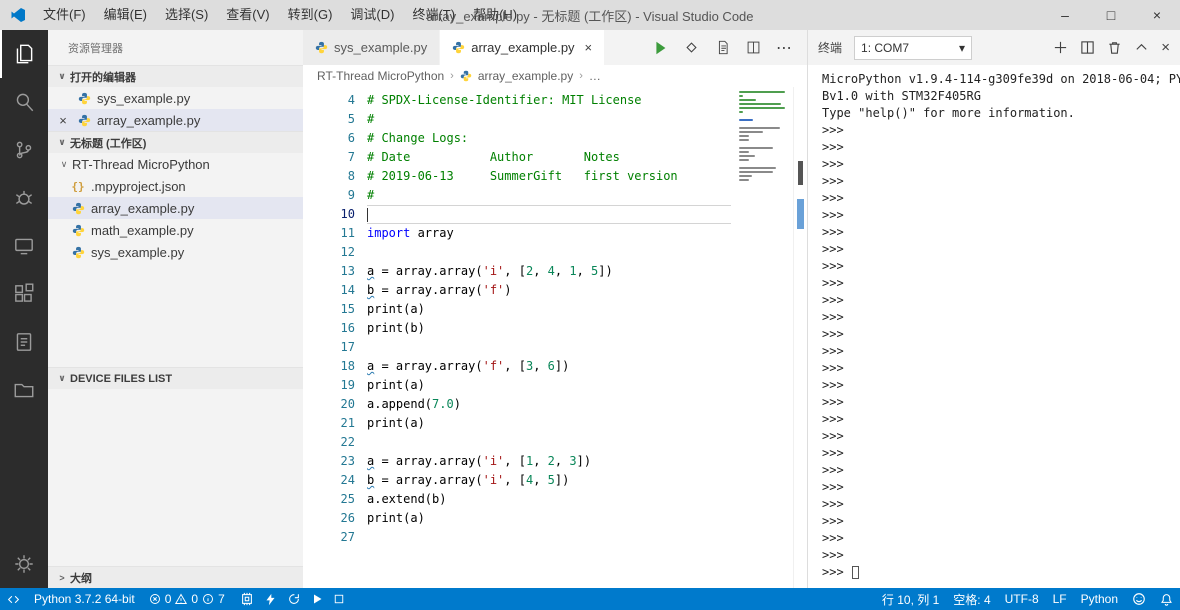  Describe the element at coordinates (372, 47) in the screenshot. I see `tab-sys-example: sys_example.py` at that location.